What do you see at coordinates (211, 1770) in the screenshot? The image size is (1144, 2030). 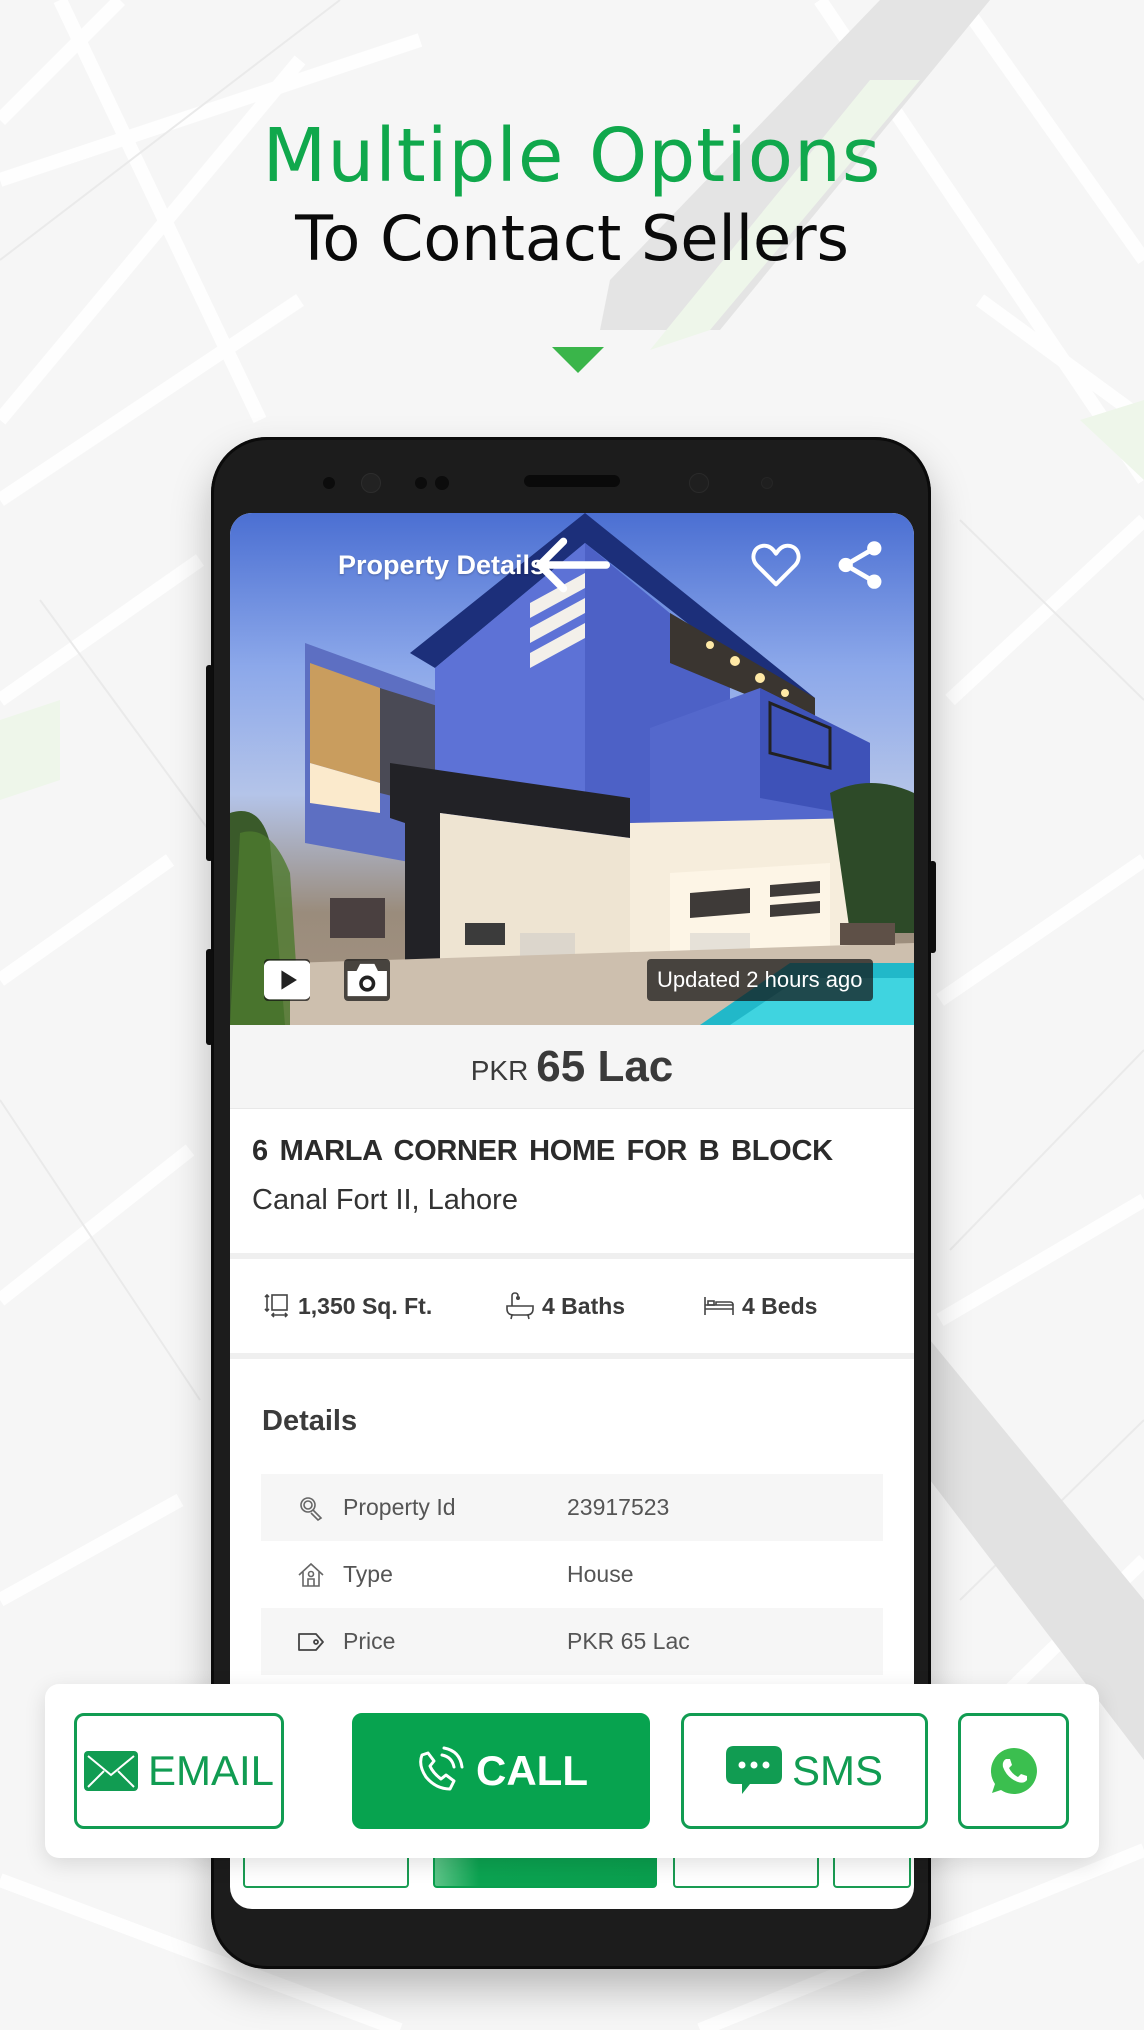 I see `email-label: EMAIL` at bounding box center [211, 1770].